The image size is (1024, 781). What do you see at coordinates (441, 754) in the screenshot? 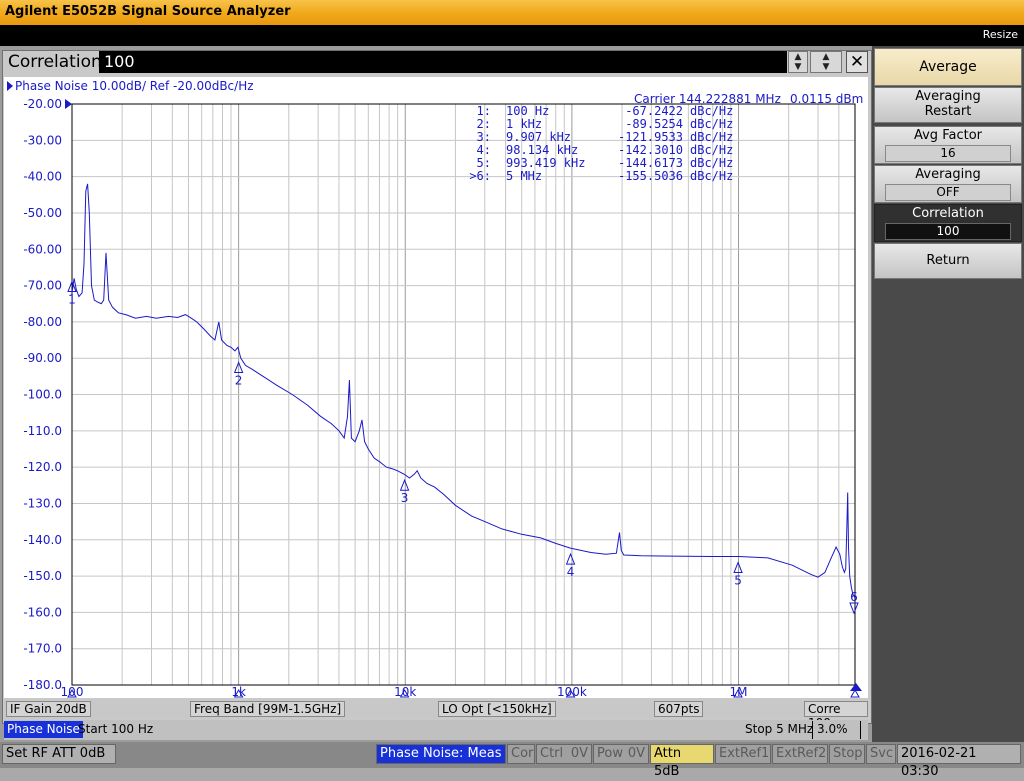
I see `meas-status: Phase Noise: Meas` at bounding box center [441, 754].